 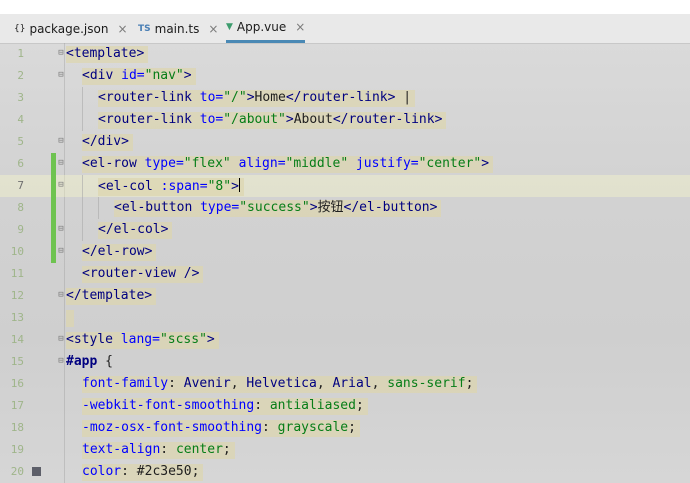 I want to click on line-number: 18, so click(x=17, y=427).